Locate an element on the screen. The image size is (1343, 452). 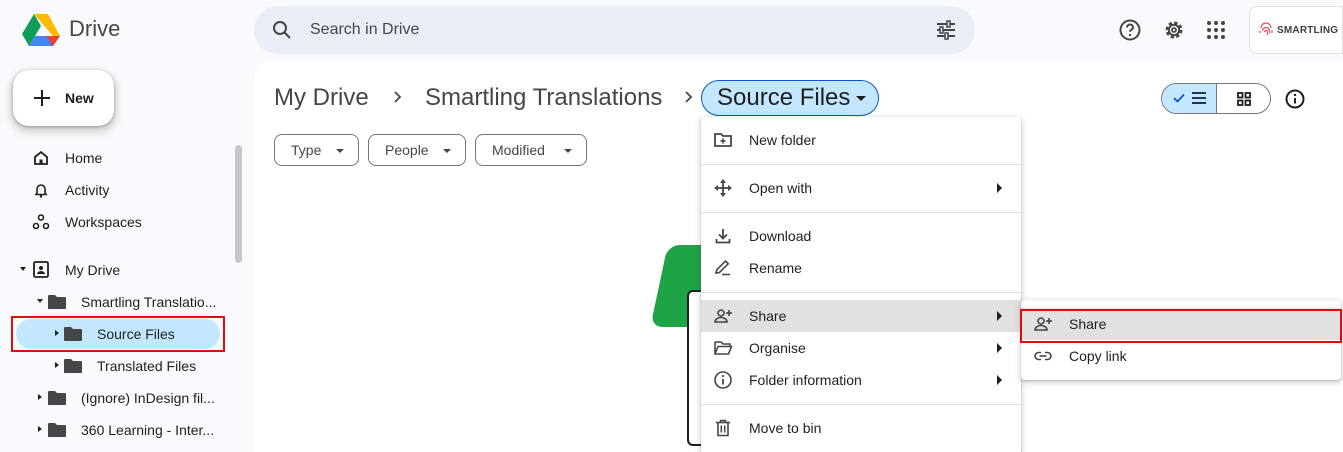
link-icon is located at coordinates (1043, 356).